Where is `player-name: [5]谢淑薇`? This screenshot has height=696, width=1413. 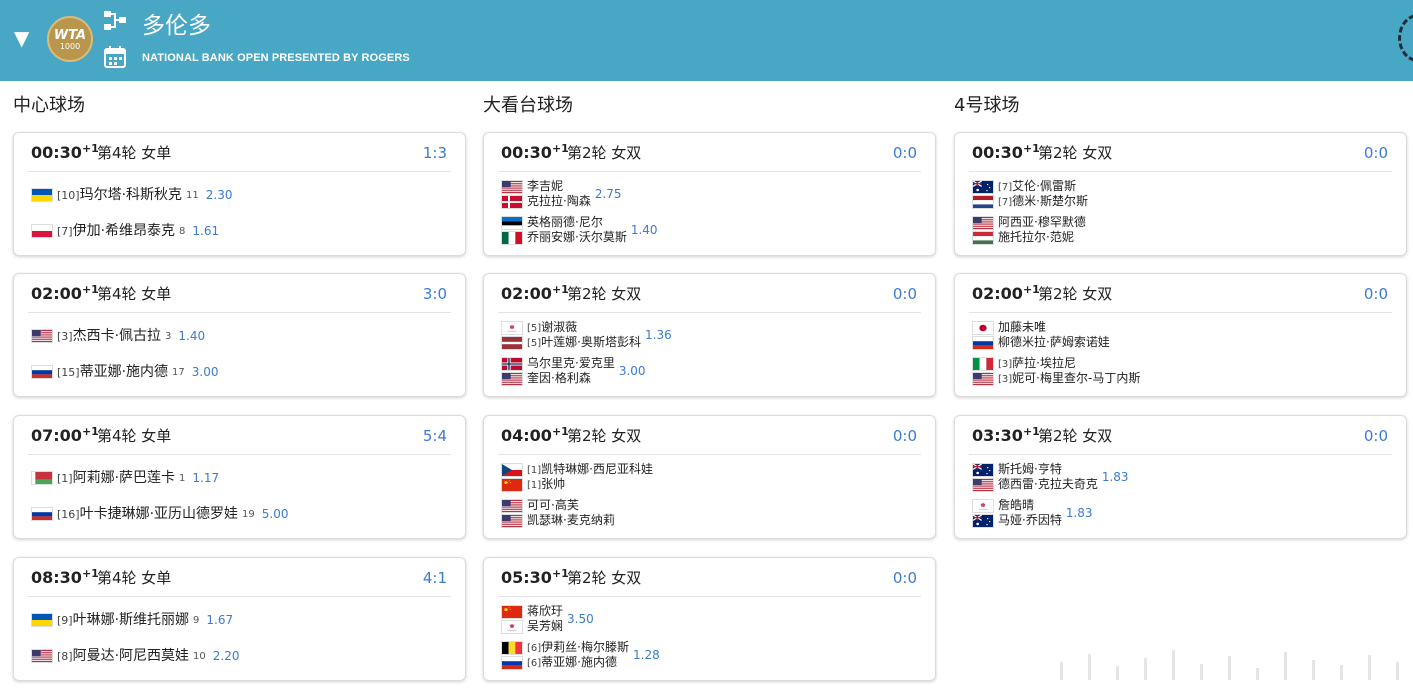 player-name: [5]谢淑薇 is located at coordinates (552, 328).